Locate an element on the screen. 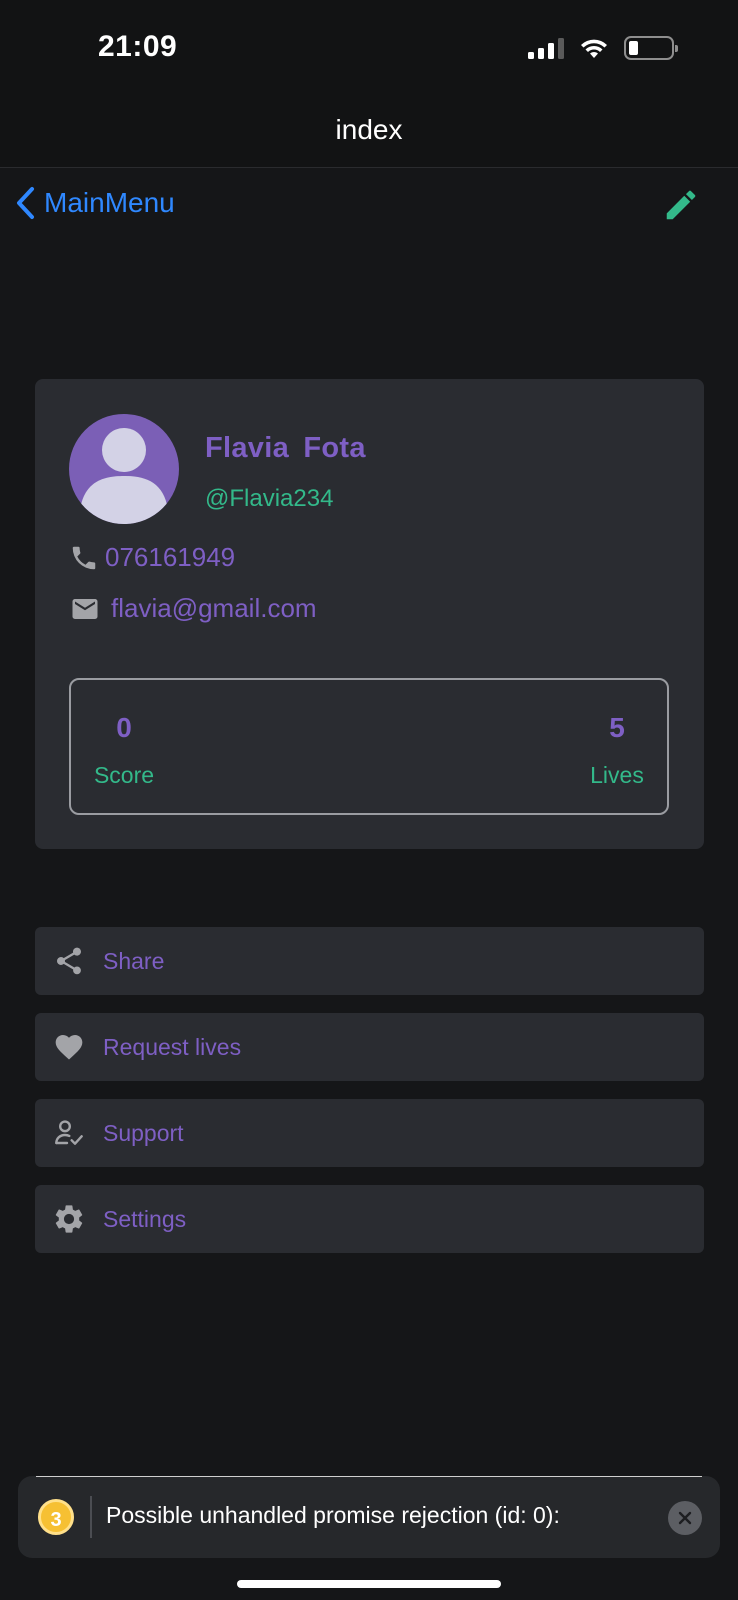 Image resolution: width=738 pixels, height=1600 pixels. toast-divider is located at coordinates (91, 1517).